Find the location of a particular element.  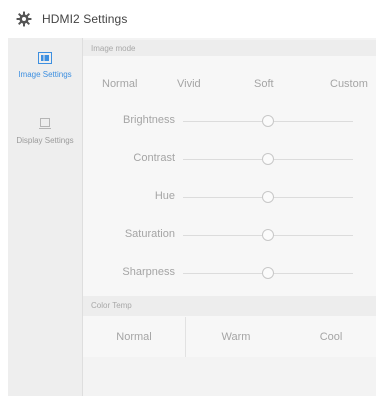

contrast-slider-knob is located at coordinates (268, 159).